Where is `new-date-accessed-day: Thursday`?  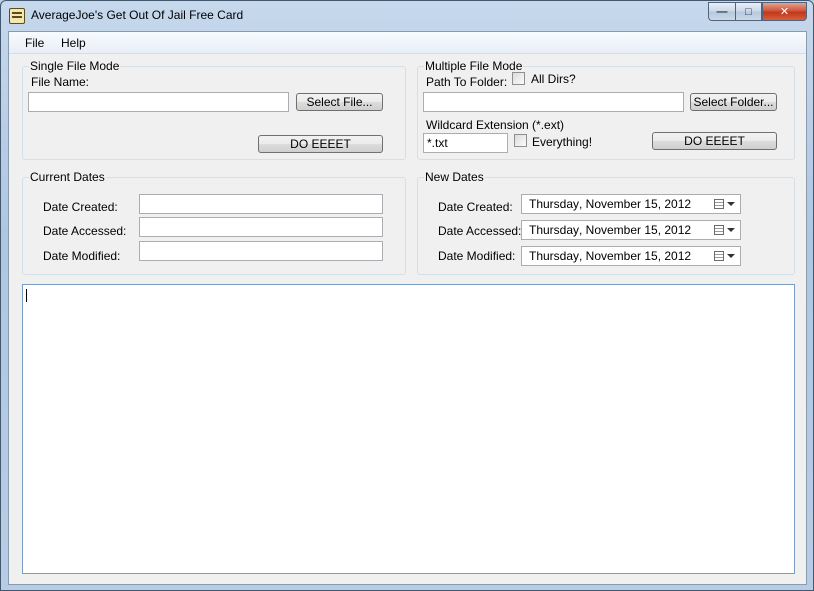 new-date-accessed-day: Thursday is located at coordinates (554, 230).